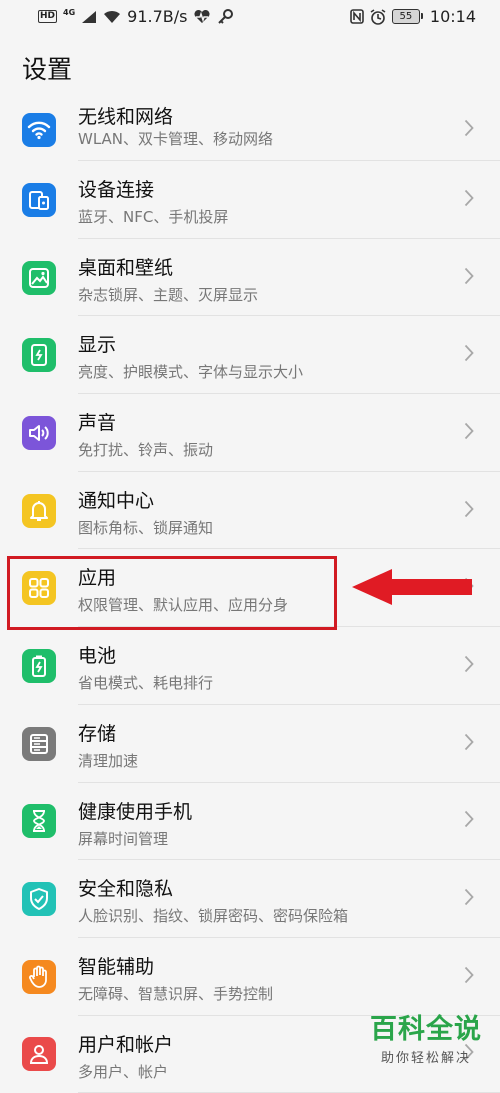 The width and height of the screenshot is (500, 1093). I want to click on annotation-arrow, so click(412, 587).